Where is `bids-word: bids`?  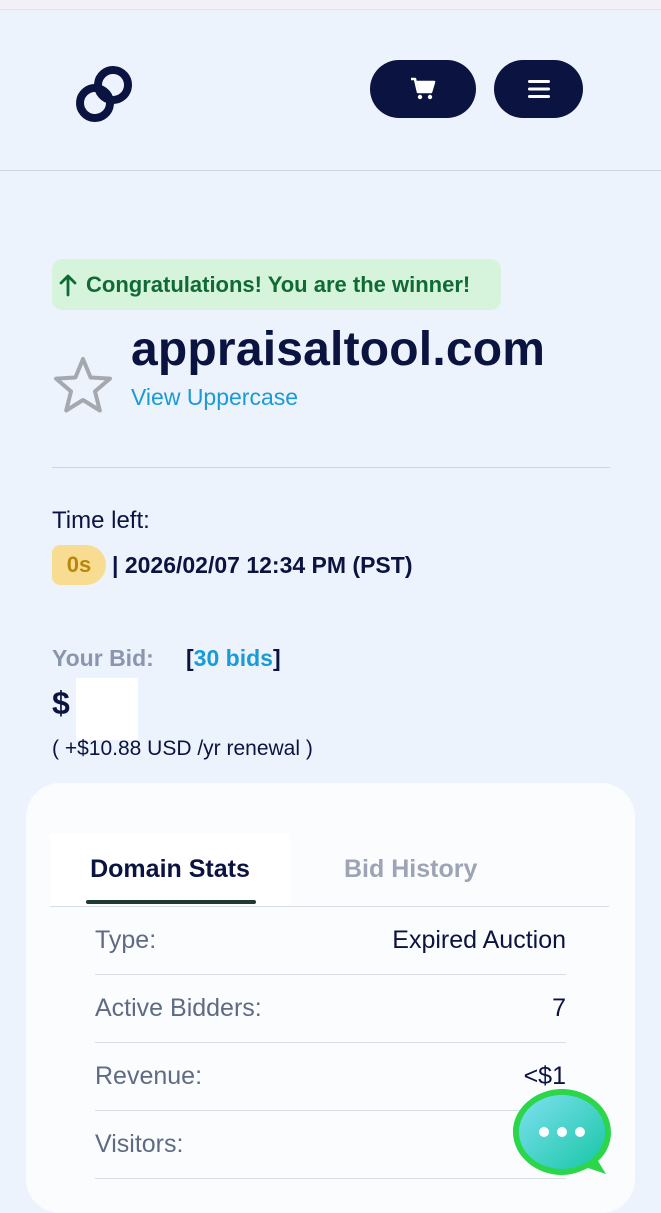 bids-word: bids is located at coordinates (249, 658).